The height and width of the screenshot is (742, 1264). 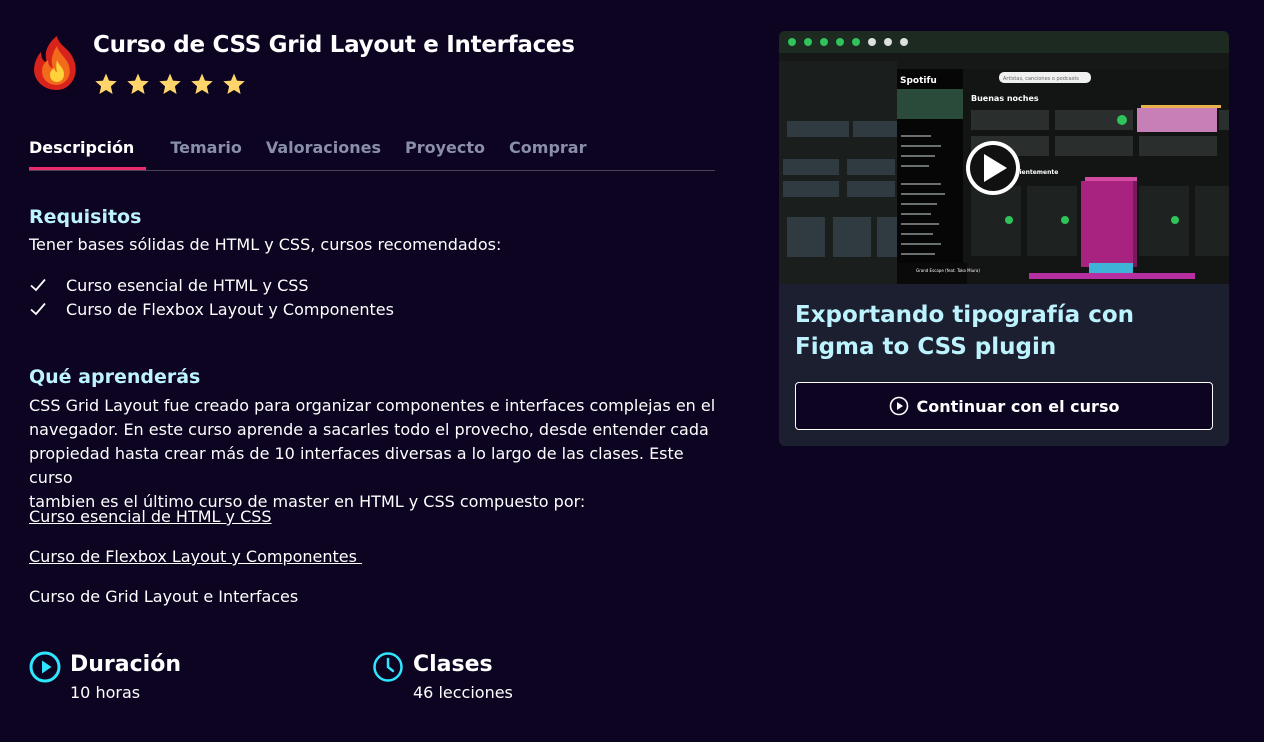 What do you see at coordinates (442, 678) in the screenshot?
I see `classes-stat: Clases 46 lecciones` at bounding box center [442, 678].